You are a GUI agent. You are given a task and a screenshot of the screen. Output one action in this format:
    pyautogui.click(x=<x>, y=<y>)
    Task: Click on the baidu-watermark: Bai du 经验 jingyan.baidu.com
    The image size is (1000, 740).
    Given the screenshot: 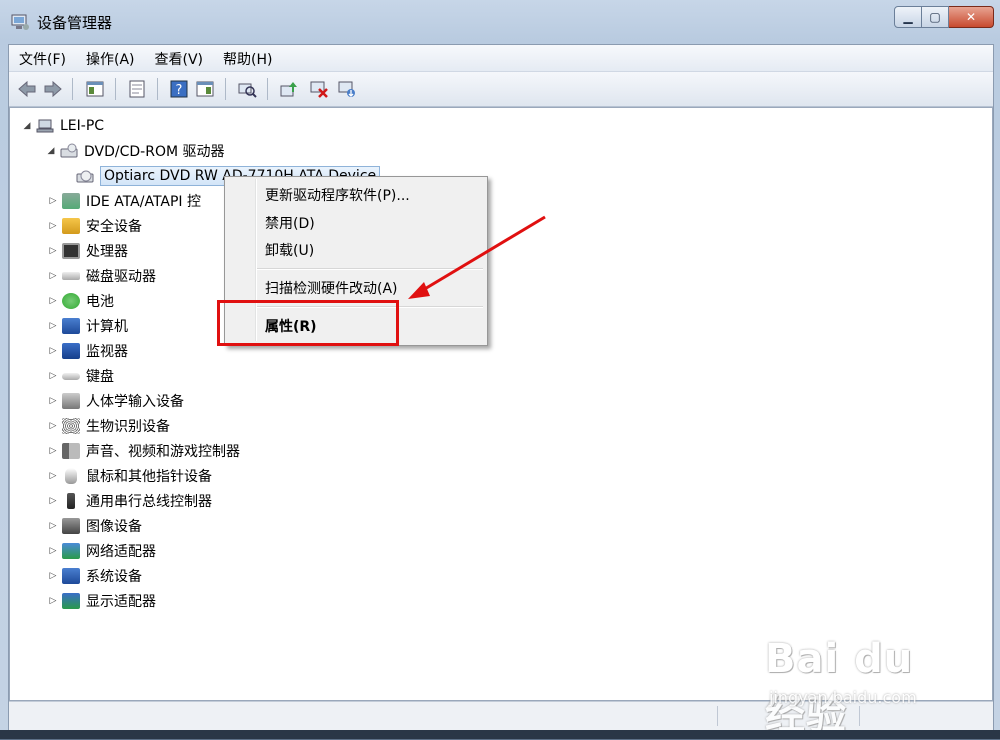 What is the action you would take?
    pyautogui.click(x=865, y=687)
    